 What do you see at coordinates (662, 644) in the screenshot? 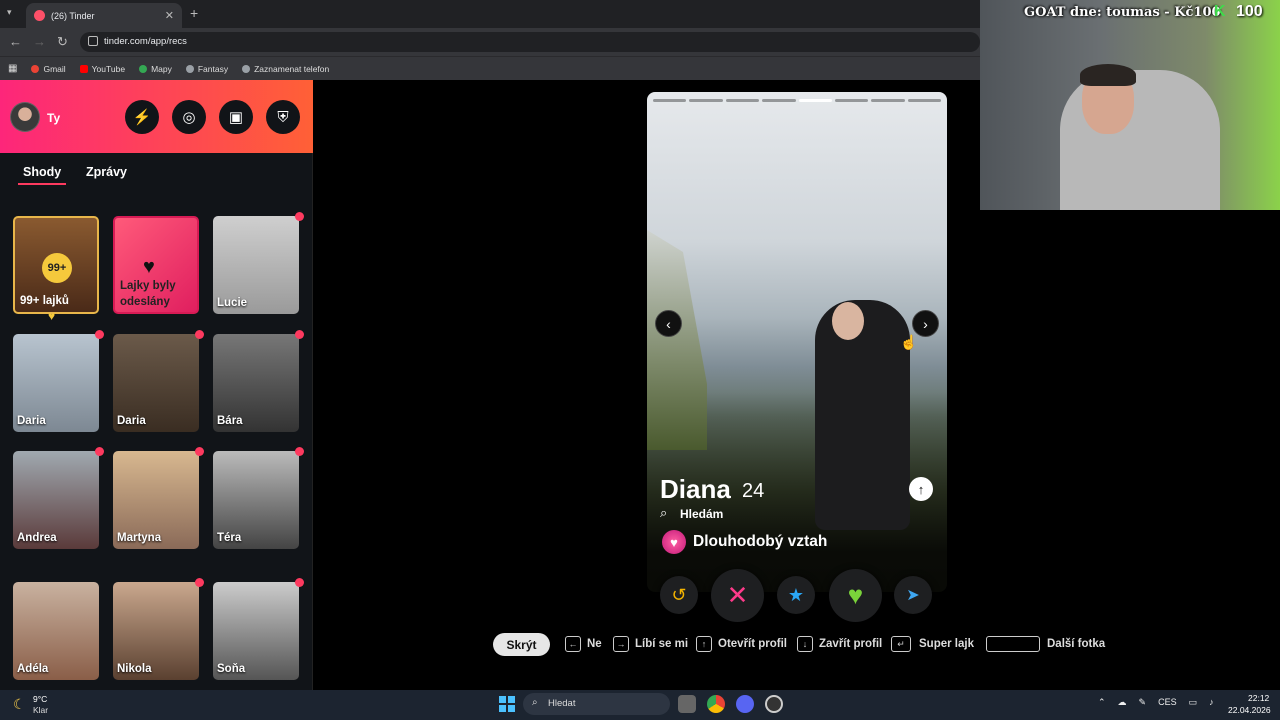
I see `shortcut-like-label: Líbí se mi` at bounding box center [662, 644].